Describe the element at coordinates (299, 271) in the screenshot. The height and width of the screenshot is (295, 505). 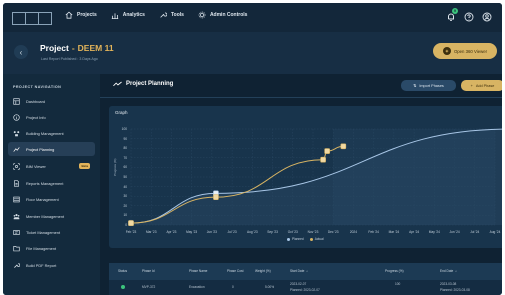
I see `th-start-date: Start Date ⌕` at that location.